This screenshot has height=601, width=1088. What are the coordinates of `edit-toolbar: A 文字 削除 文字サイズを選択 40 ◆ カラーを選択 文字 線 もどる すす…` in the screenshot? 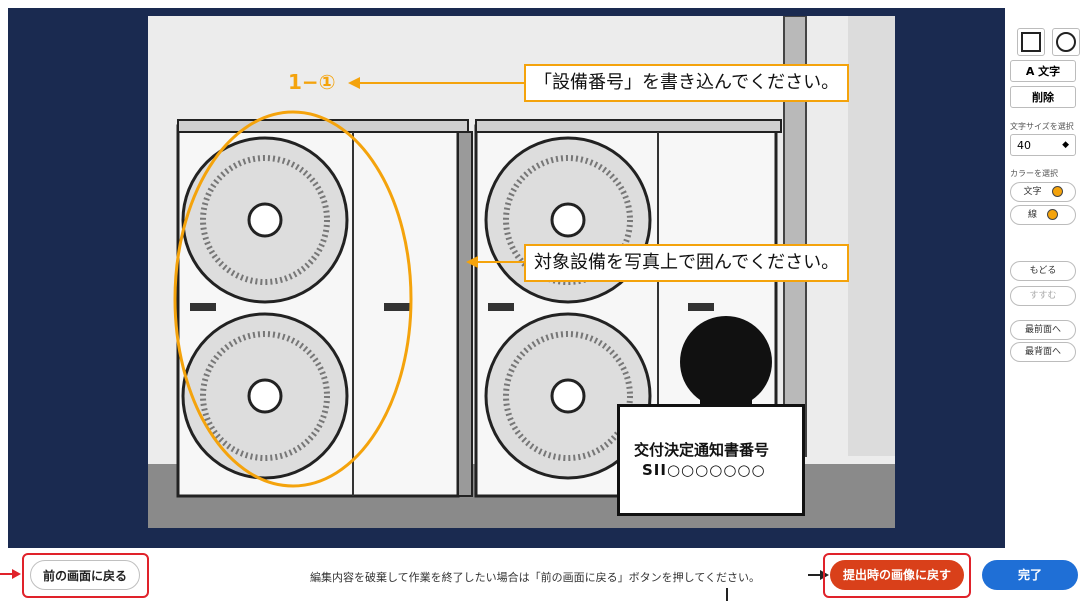 It's located at (1046, 278).